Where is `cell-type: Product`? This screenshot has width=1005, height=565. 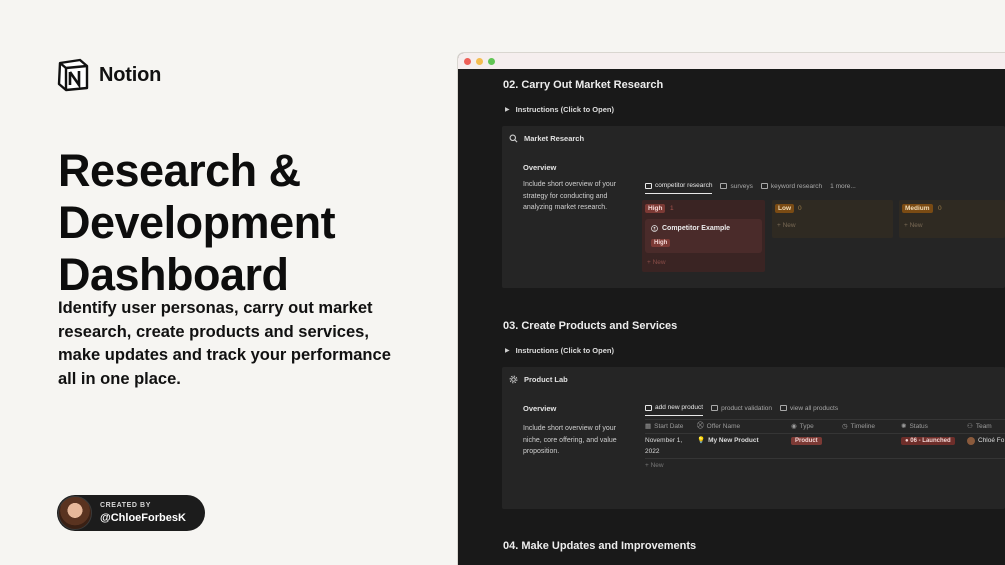 cell-type: Product is located at coordinates (806, 441).